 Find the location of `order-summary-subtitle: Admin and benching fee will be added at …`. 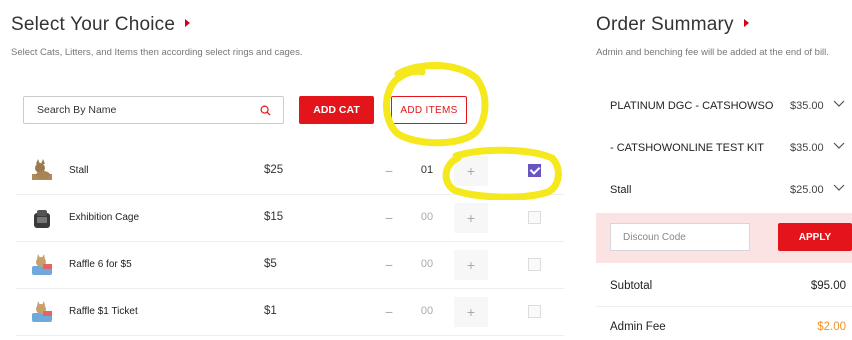

order-summary-subtitle: Admin and benching fee will be added at … is located at coordinates (712, 52).